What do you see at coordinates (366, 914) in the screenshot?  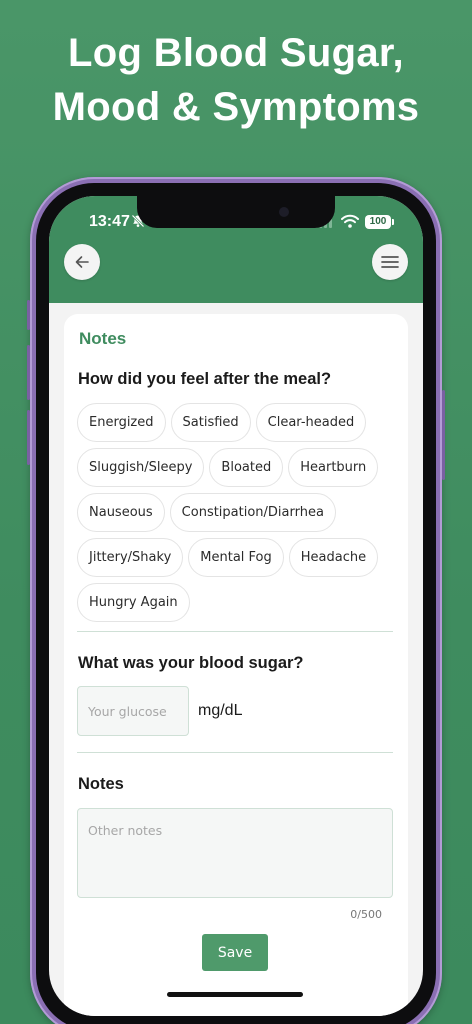 I see `character-counter: 0/500` at bounding box center [366, 914].